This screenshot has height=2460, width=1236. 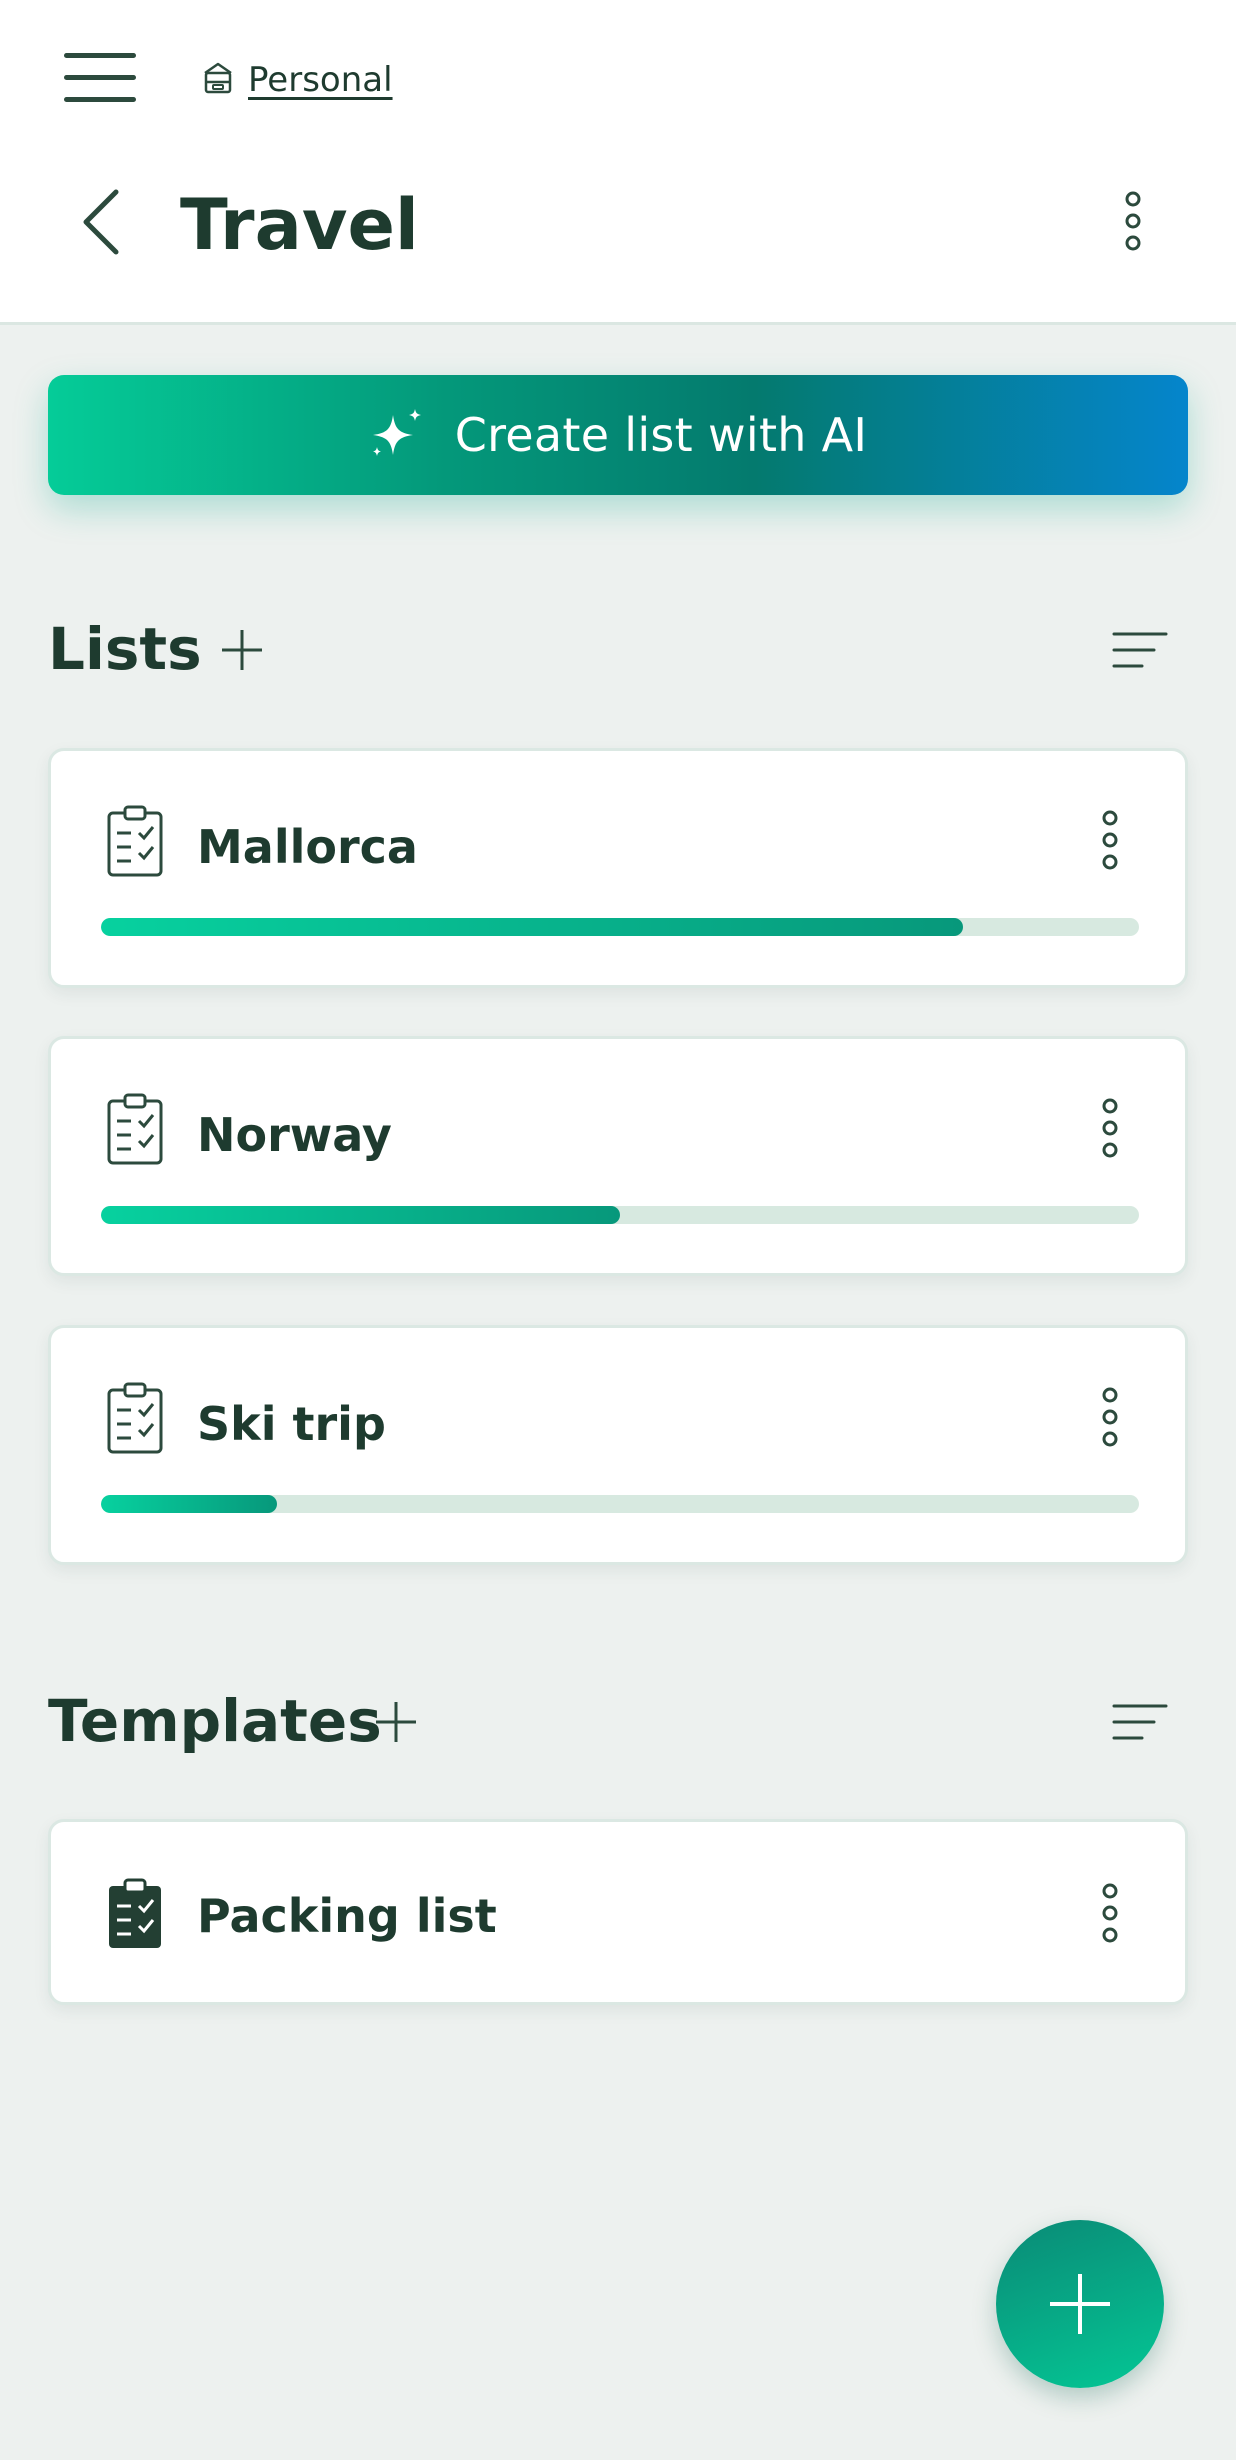 What do you see at coordinates (215, 1721) in the screenshot?
I see `templates-section-title: Templates` at bounding box center [215, 1721].